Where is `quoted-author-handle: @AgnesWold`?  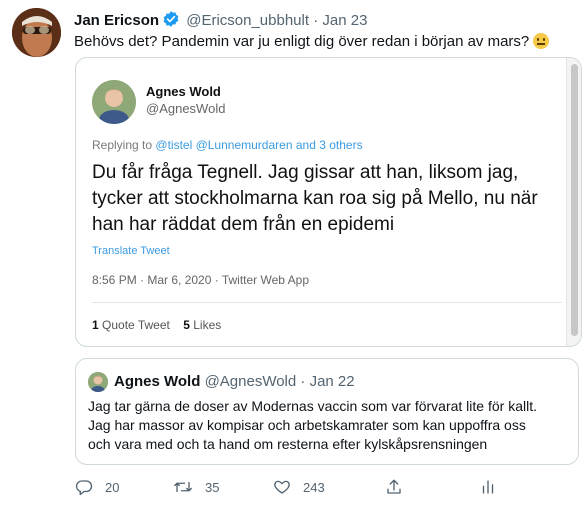 quoted-author-handle: @AgnesWold is located at coordinates (250, 381).